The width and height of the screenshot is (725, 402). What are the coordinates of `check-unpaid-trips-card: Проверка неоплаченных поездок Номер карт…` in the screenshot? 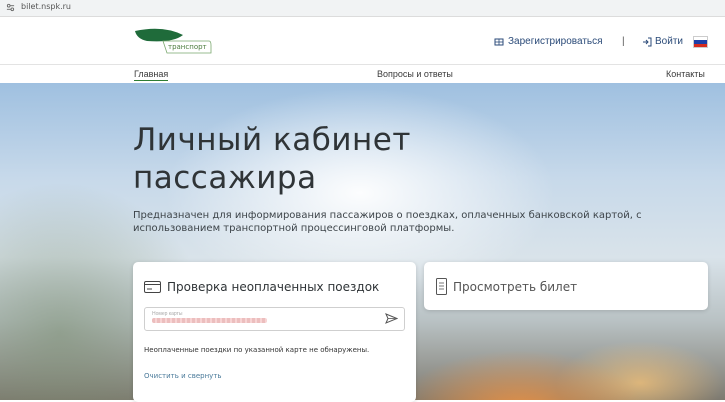 It's located at (274, 332).